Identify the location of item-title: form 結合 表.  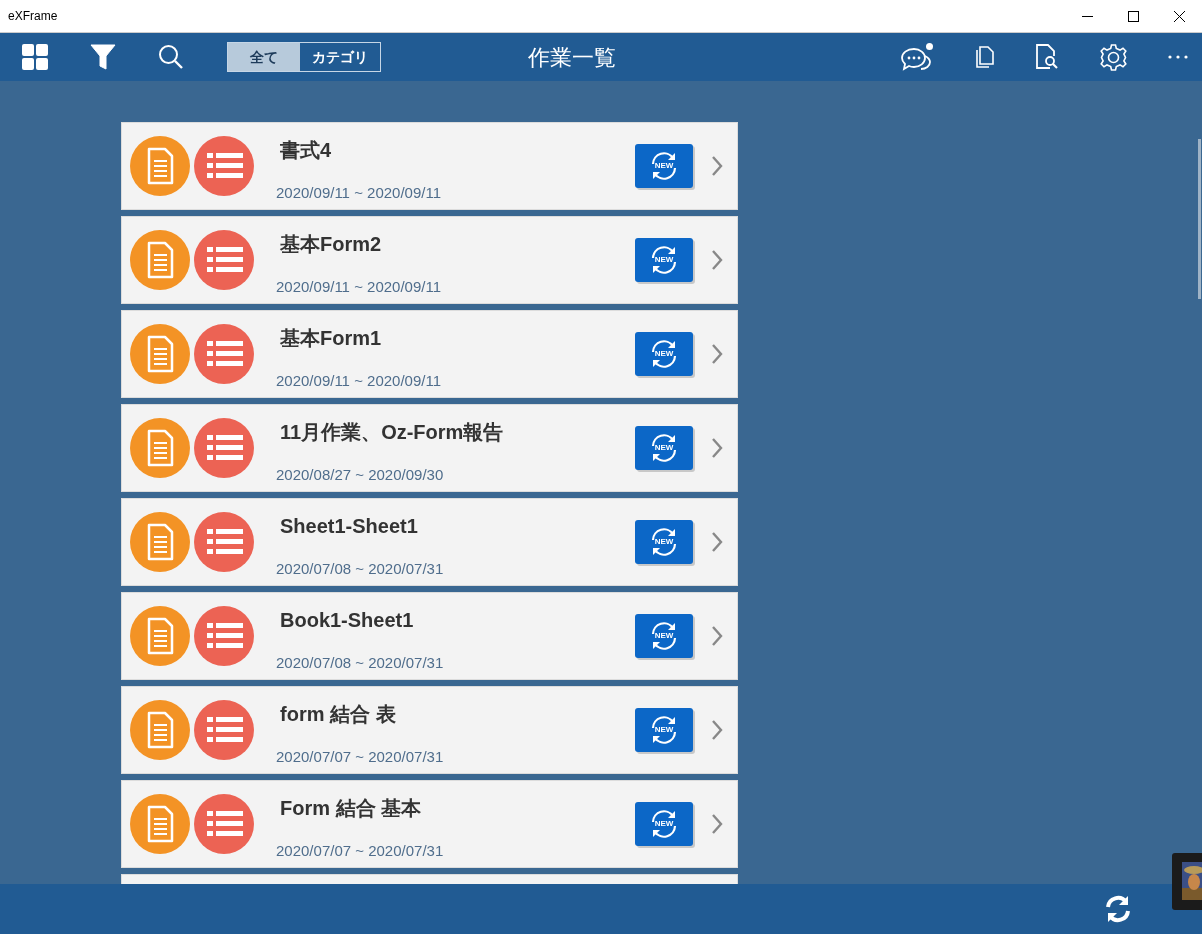
(338, 714).